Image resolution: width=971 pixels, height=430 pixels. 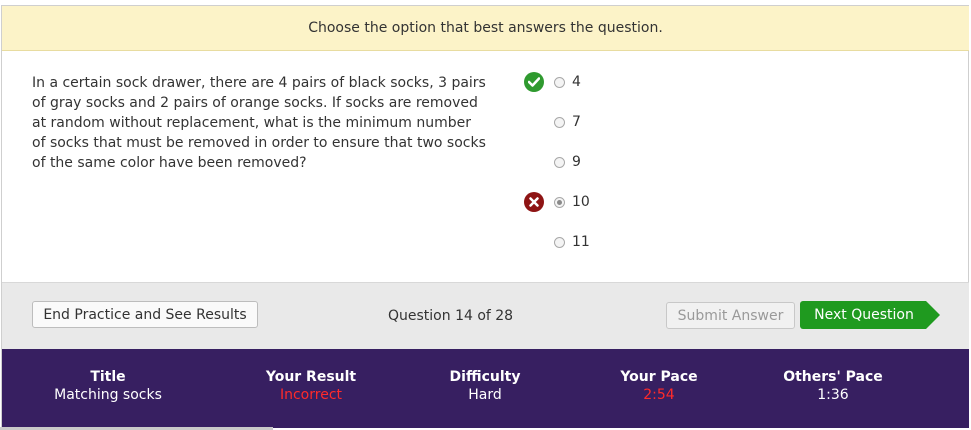 I want to click on answer-option-7: 7, so click(x=567, y=122).